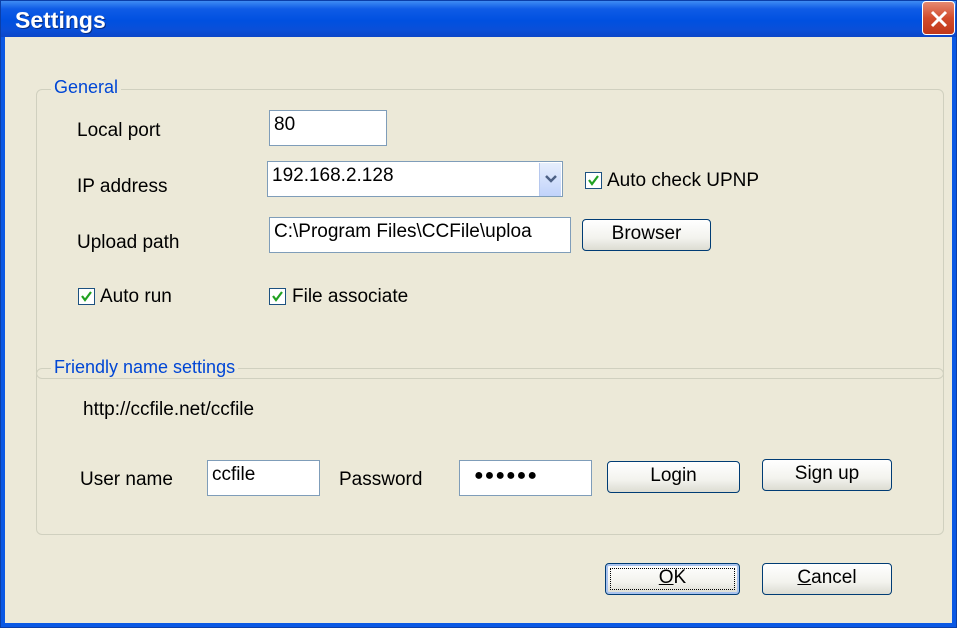 This screenshot has width=957, height=628. Describe the element at coordinates (119, 130) in the screenshot. I see `local-port-label: Local port` at that location.